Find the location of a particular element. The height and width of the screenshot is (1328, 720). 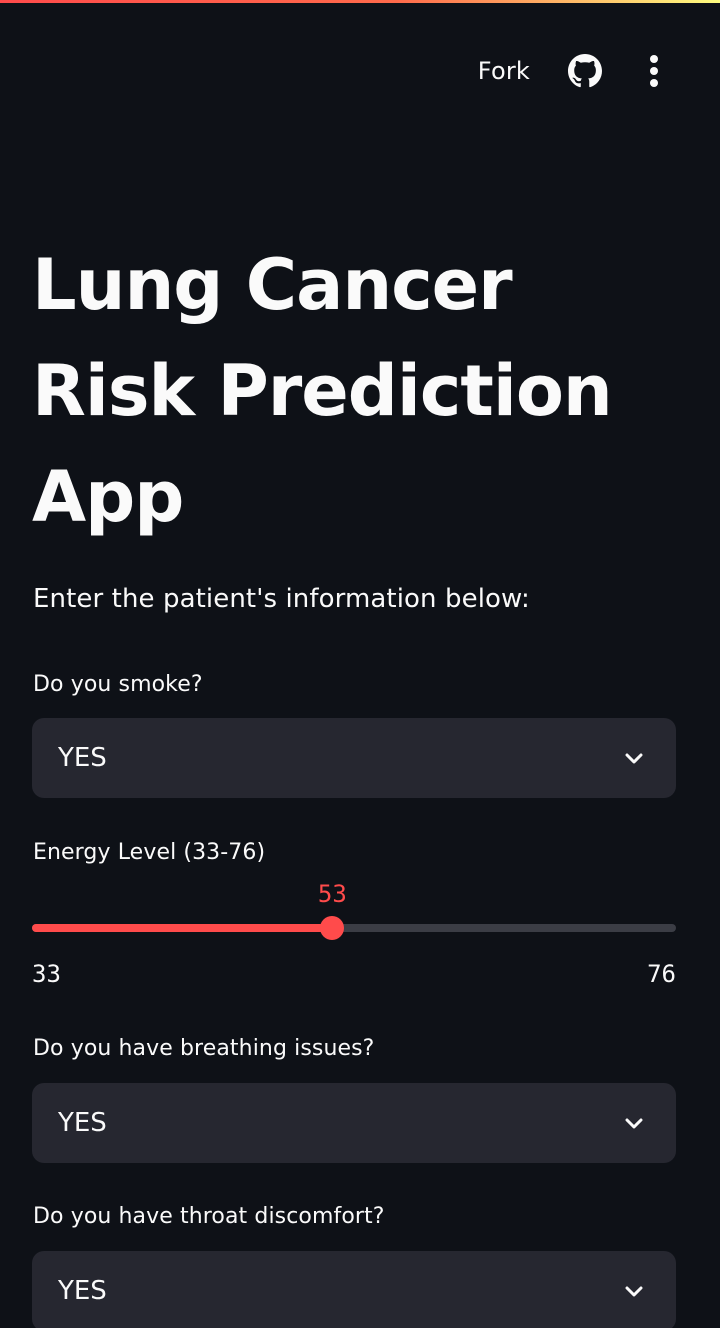

more-vertical-icon is located at coordinates (654, 71).